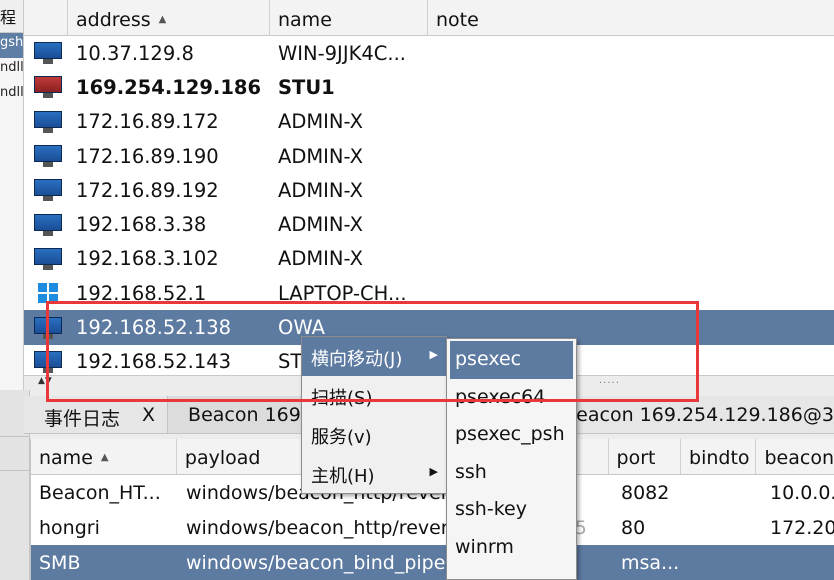 The width and height of the screenshot is (834, 580). What do you see at coordinates (11, 45) in the screenshot?
I see `left-panel-row: gshe` at bounding box center [11, 45].